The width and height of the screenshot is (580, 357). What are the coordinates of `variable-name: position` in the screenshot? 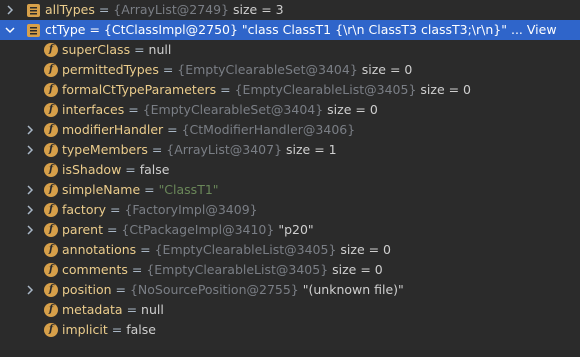 It's located at (87, 289).